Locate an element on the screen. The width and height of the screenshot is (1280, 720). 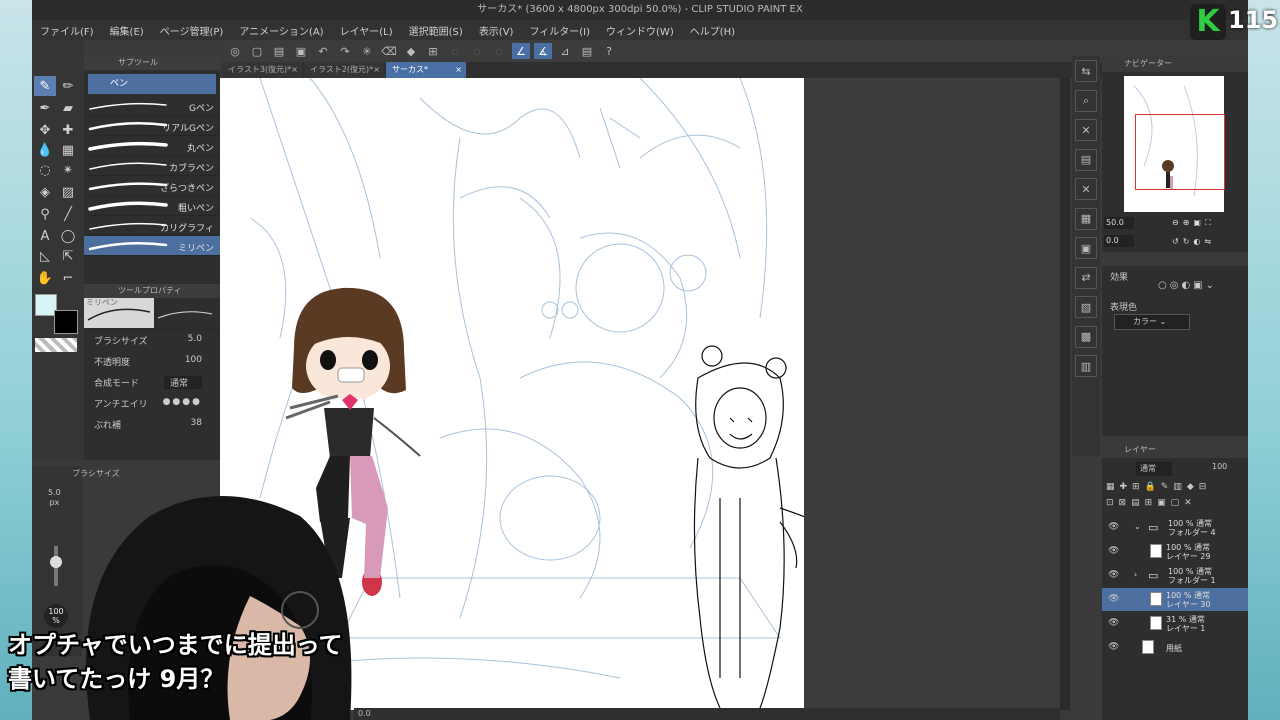
fill-icon: ◆ is located at coordinates (411, 51).